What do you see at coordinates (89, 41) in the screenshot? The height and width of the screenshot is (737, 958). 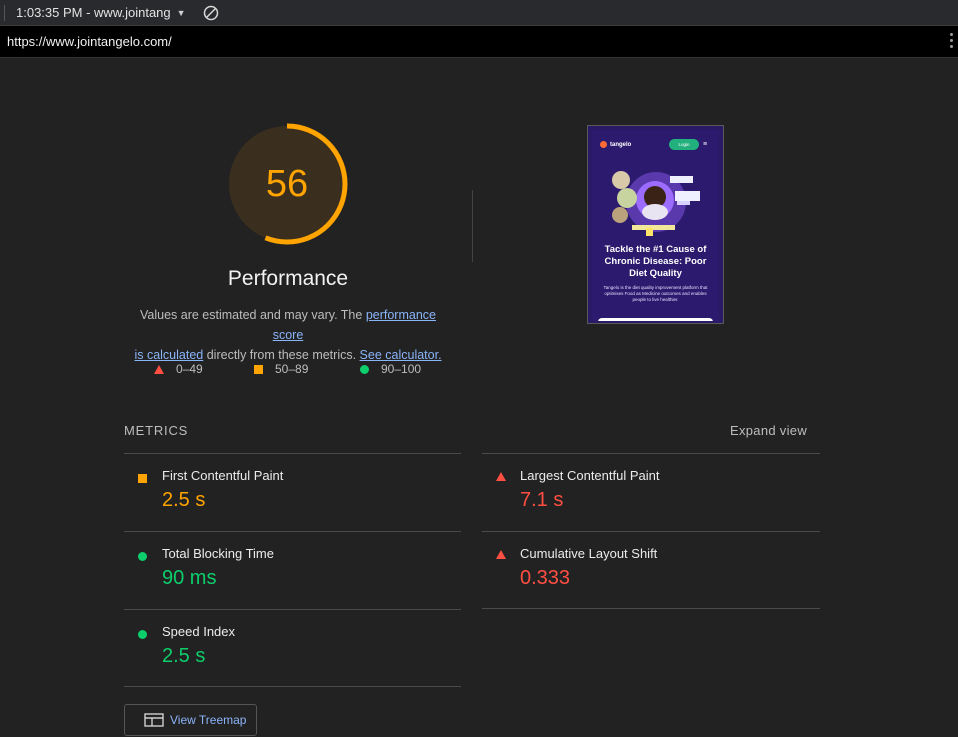 I see `page-url: https://www.jointangelo.com/` at bounding box center [89, 41].